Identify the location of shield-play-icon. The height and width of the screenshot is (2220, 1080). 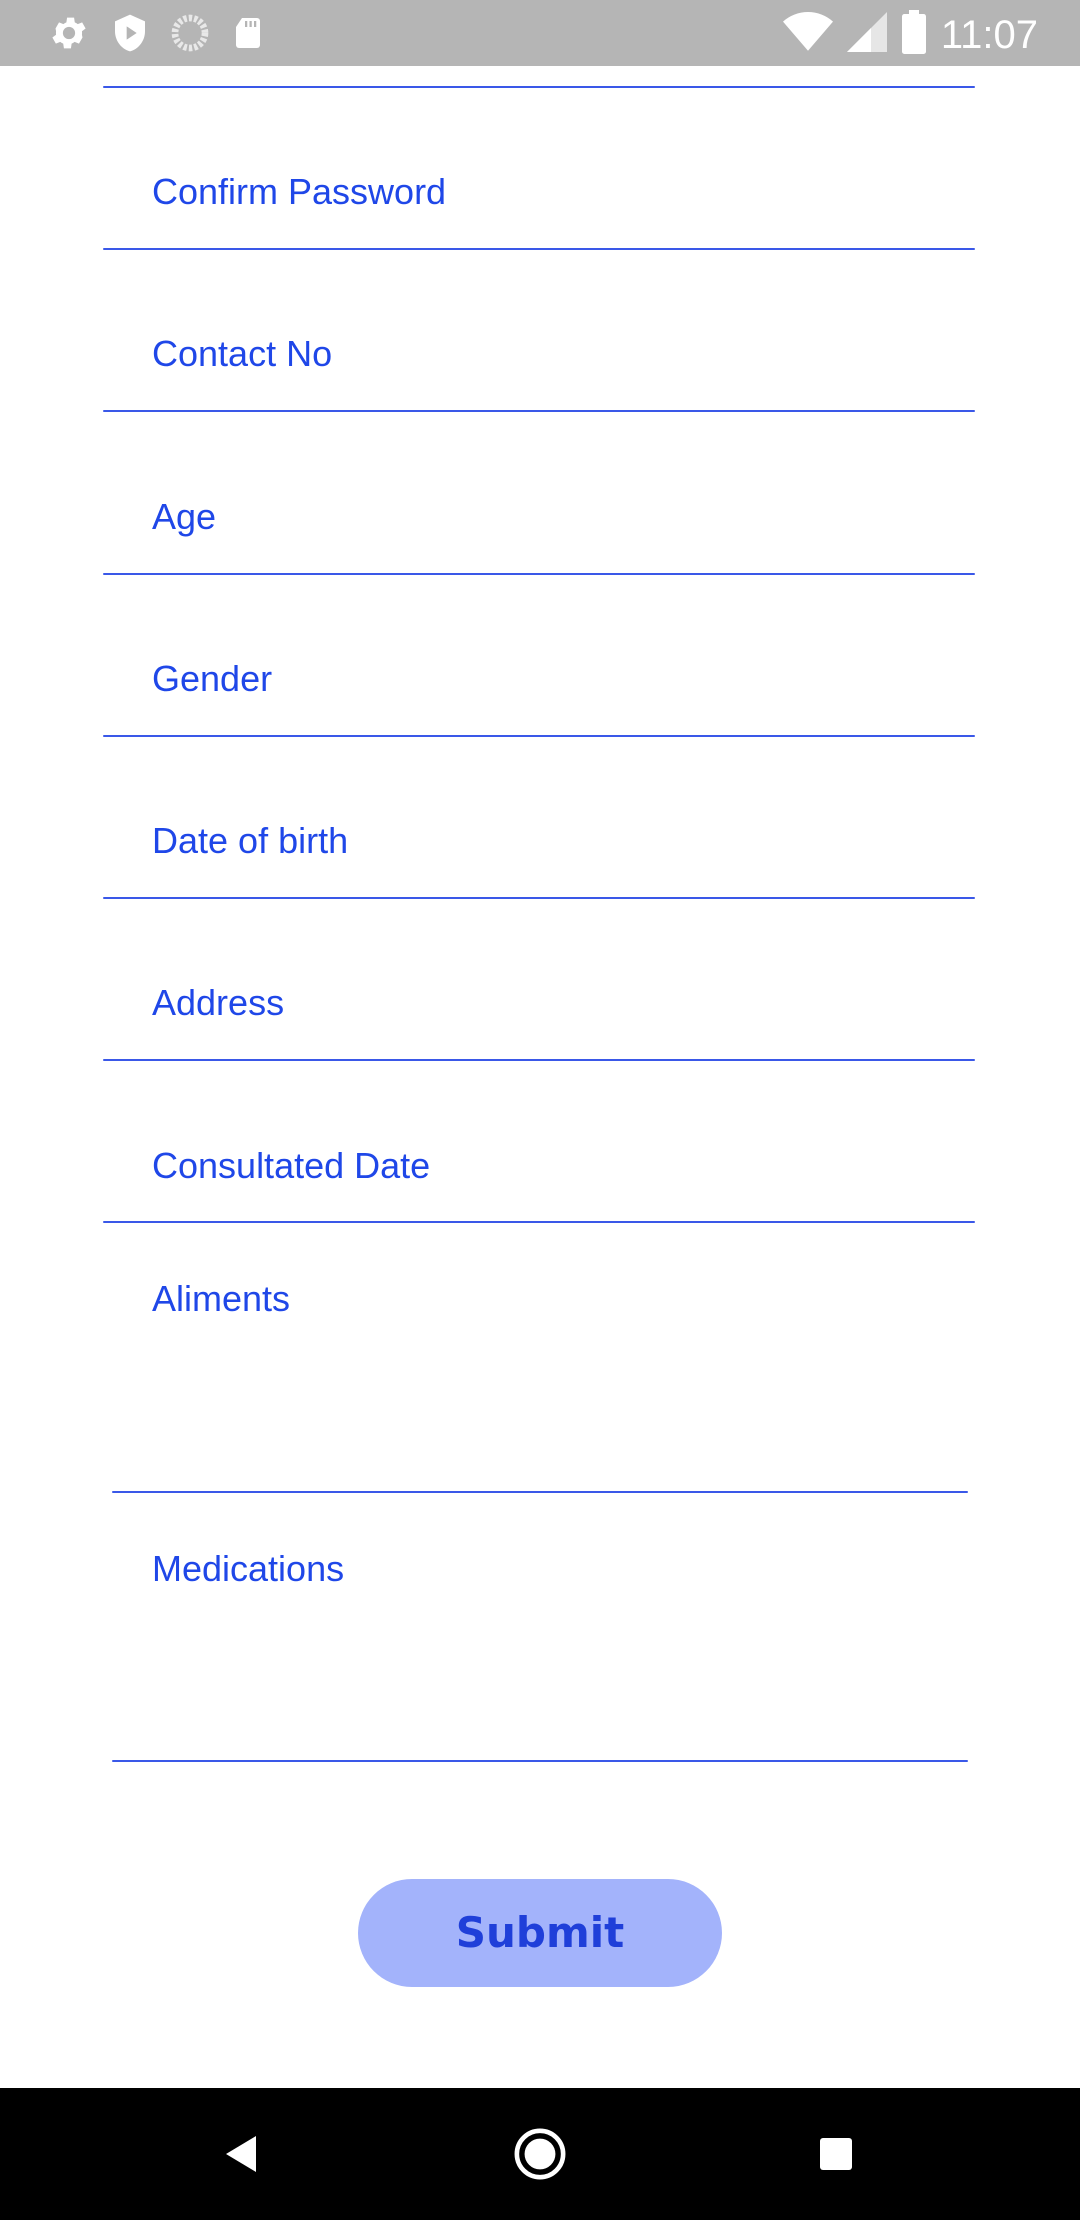
(130, 35).